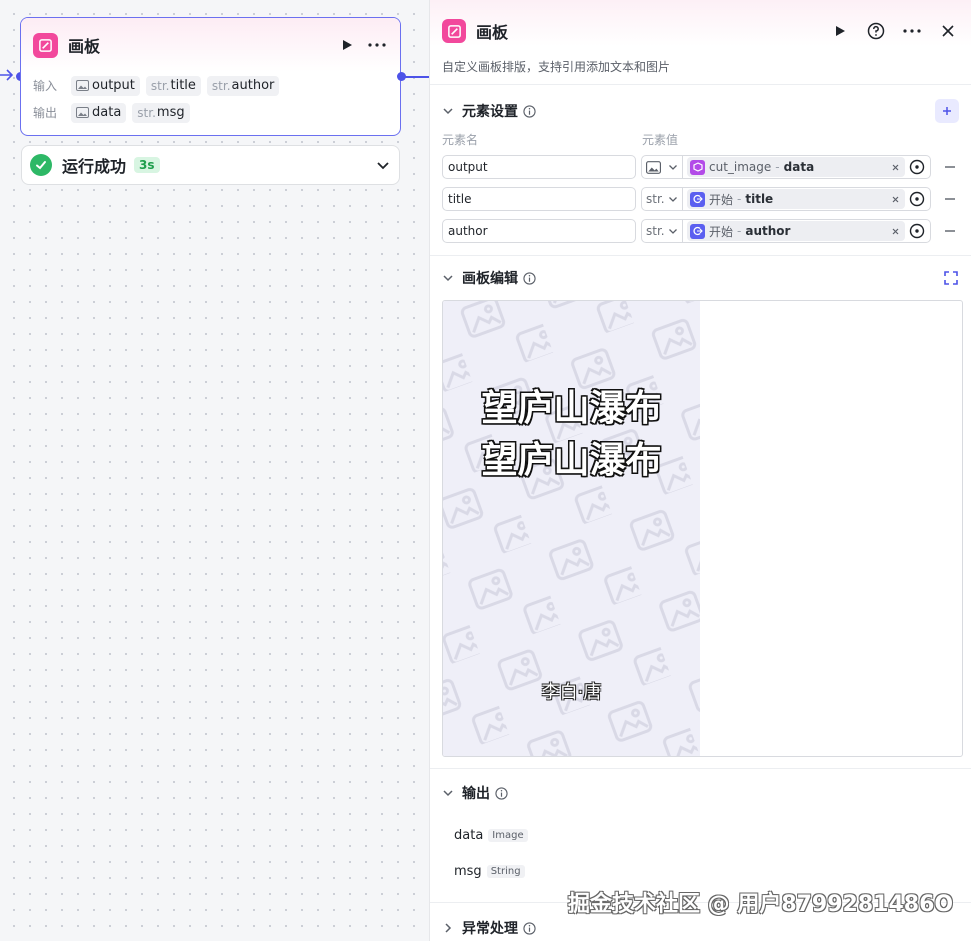 This screenshot has height=941, width=971. What do you see at coordinates (571, 528) in the screenshot?
I see `poster-artboard: 望庐山瀑布 望庐山瀑布 李白·唐` at bounding box center [571, 528].